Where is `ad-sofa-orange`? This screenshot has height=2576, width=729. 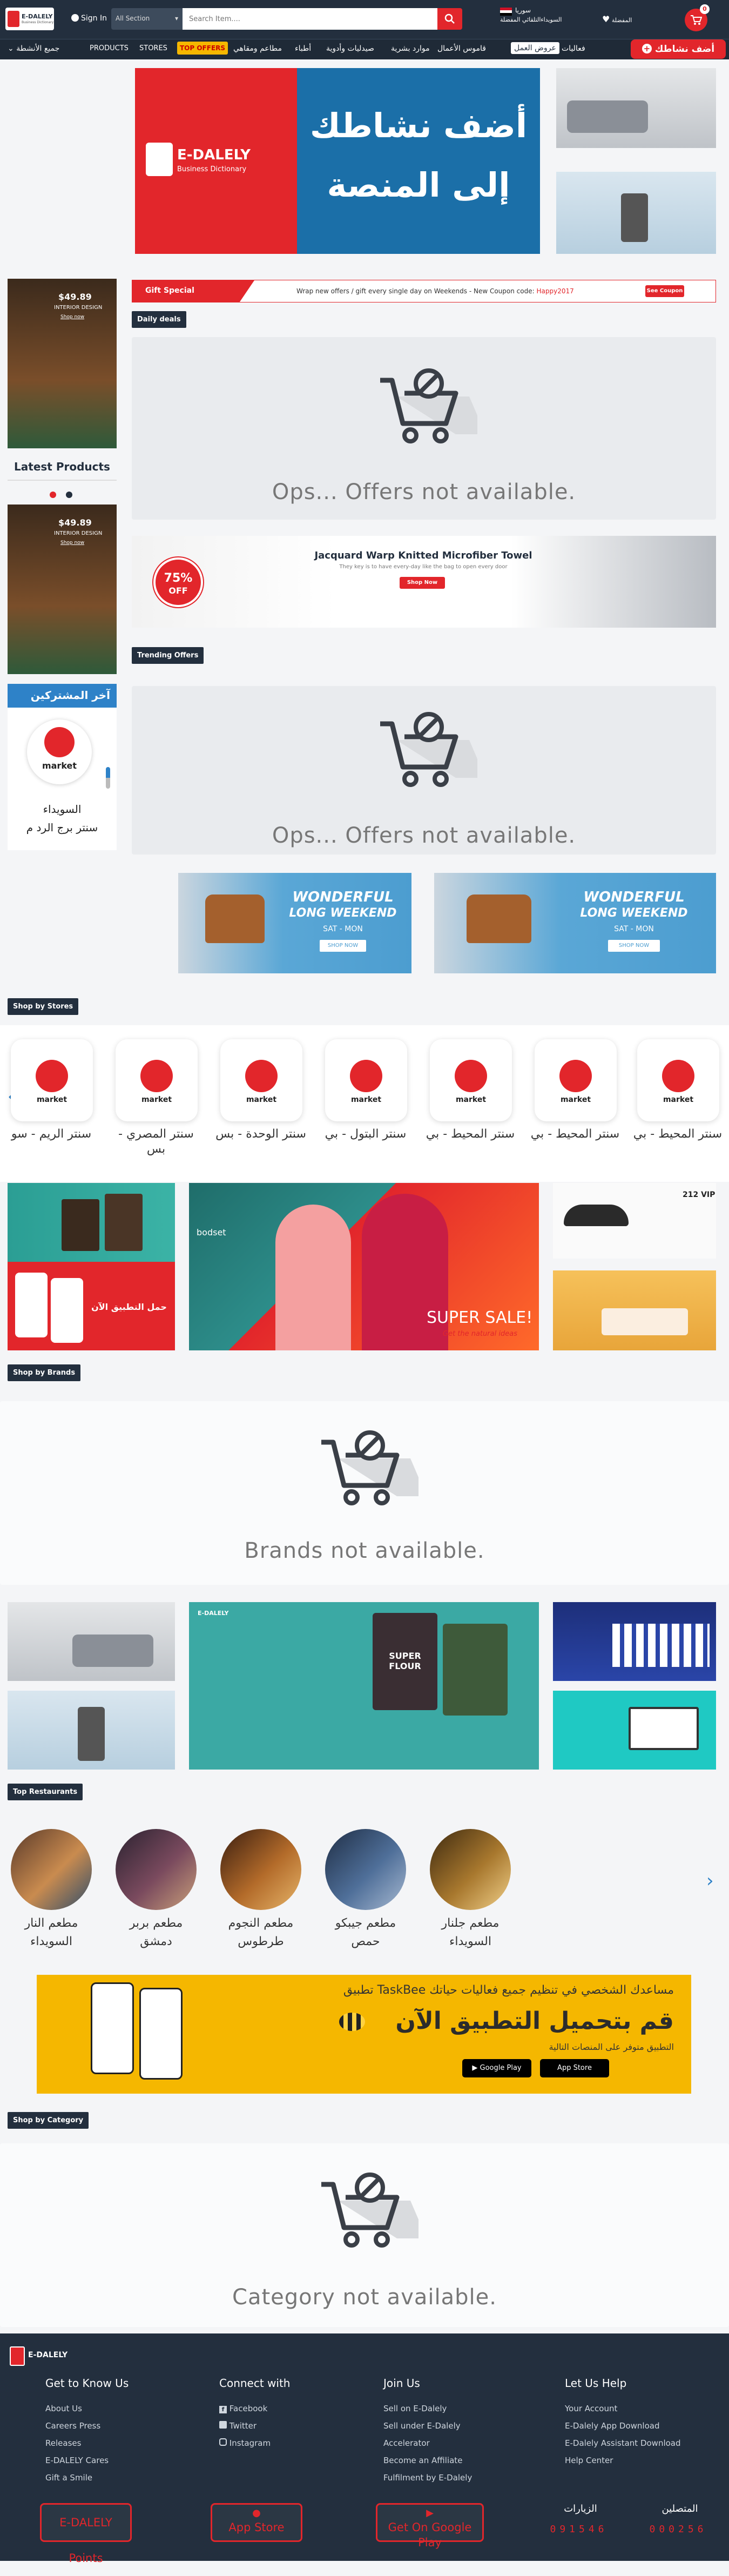
ad-sofa-orange is located at coordinates (634, 1310).